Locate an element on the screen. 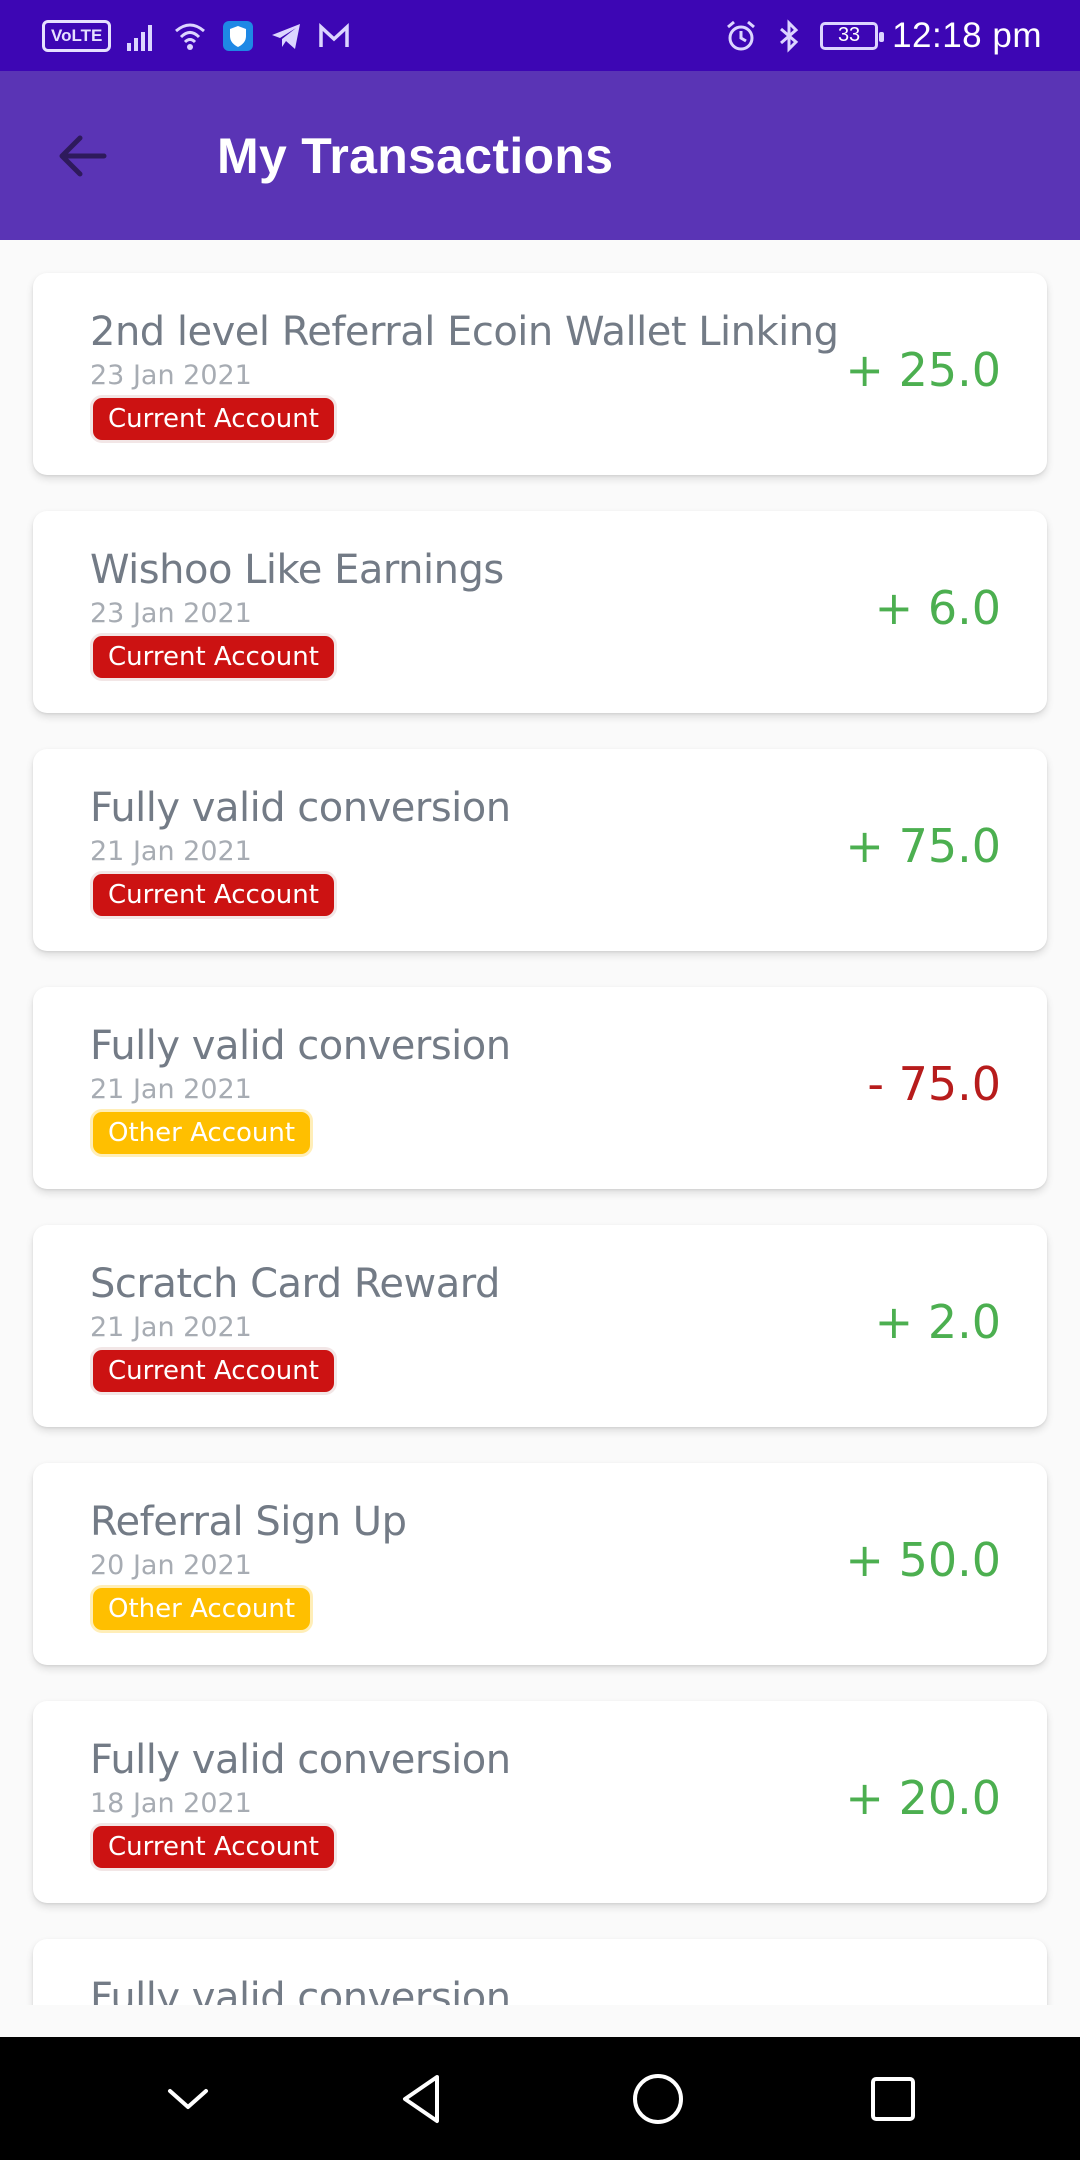 The height and width of the screenshot is (2160, 1080). transaction-amount: + 6.0 is located at coordinates (937, 608).